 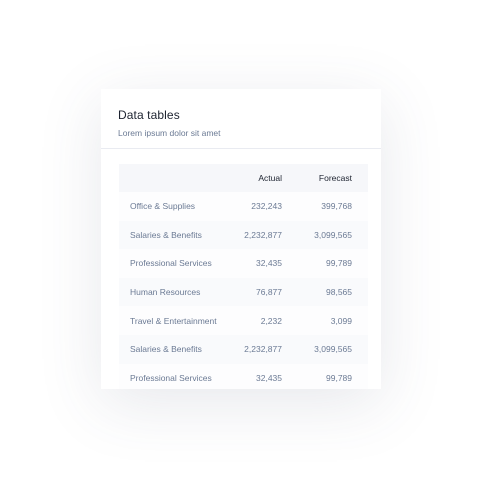 What do you see at coordinates (336, 206) in the screenshot?
I see `row-forecast: 399,768` at bounding box center [336, 206].